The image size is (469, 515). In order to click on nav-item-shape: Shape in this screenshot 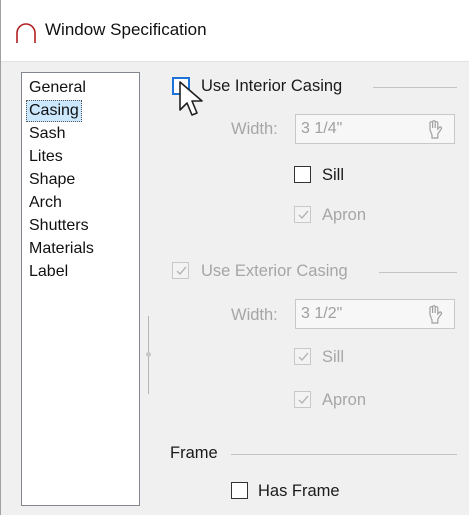, I will do `click(52, 180)`.